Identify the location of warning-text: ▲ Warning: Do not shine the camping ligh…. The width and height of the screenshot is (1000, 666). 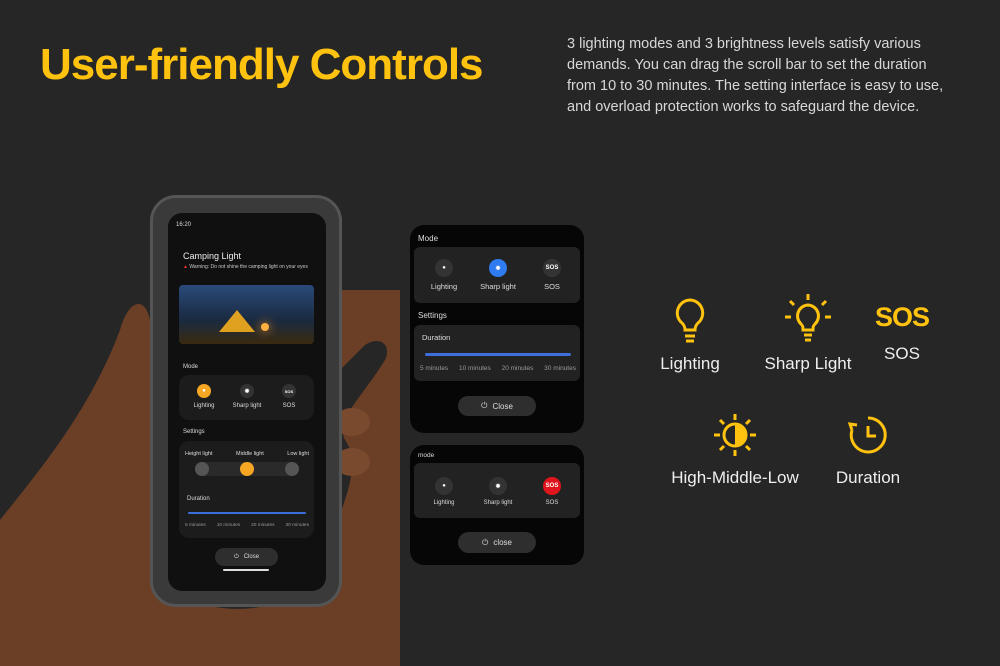
(250, 267).